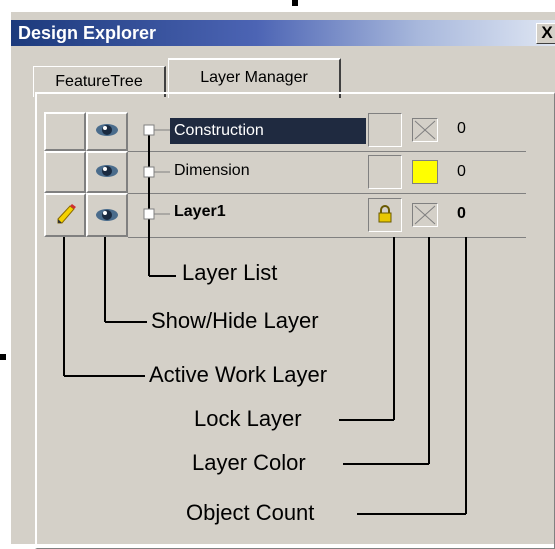 The width and height of the screenshot is (555, 549). What do you see at coordinates (249, 462) in the screenshot?
I see `callout-layer-color: Layer Color` at bounding box center [249, 462].